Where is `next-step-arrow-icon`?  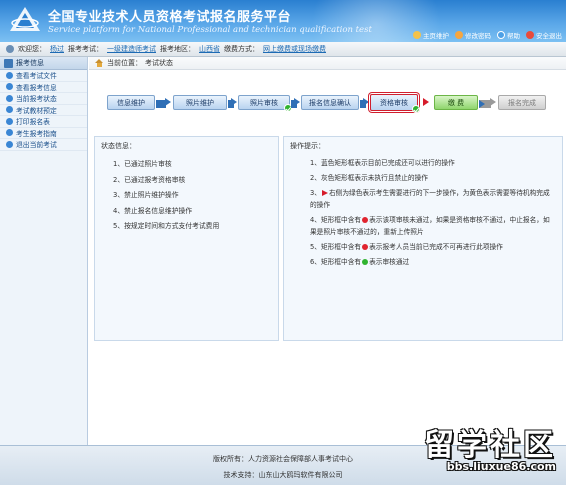
next-step-arrow-icon is located at coordinates (426, 102).